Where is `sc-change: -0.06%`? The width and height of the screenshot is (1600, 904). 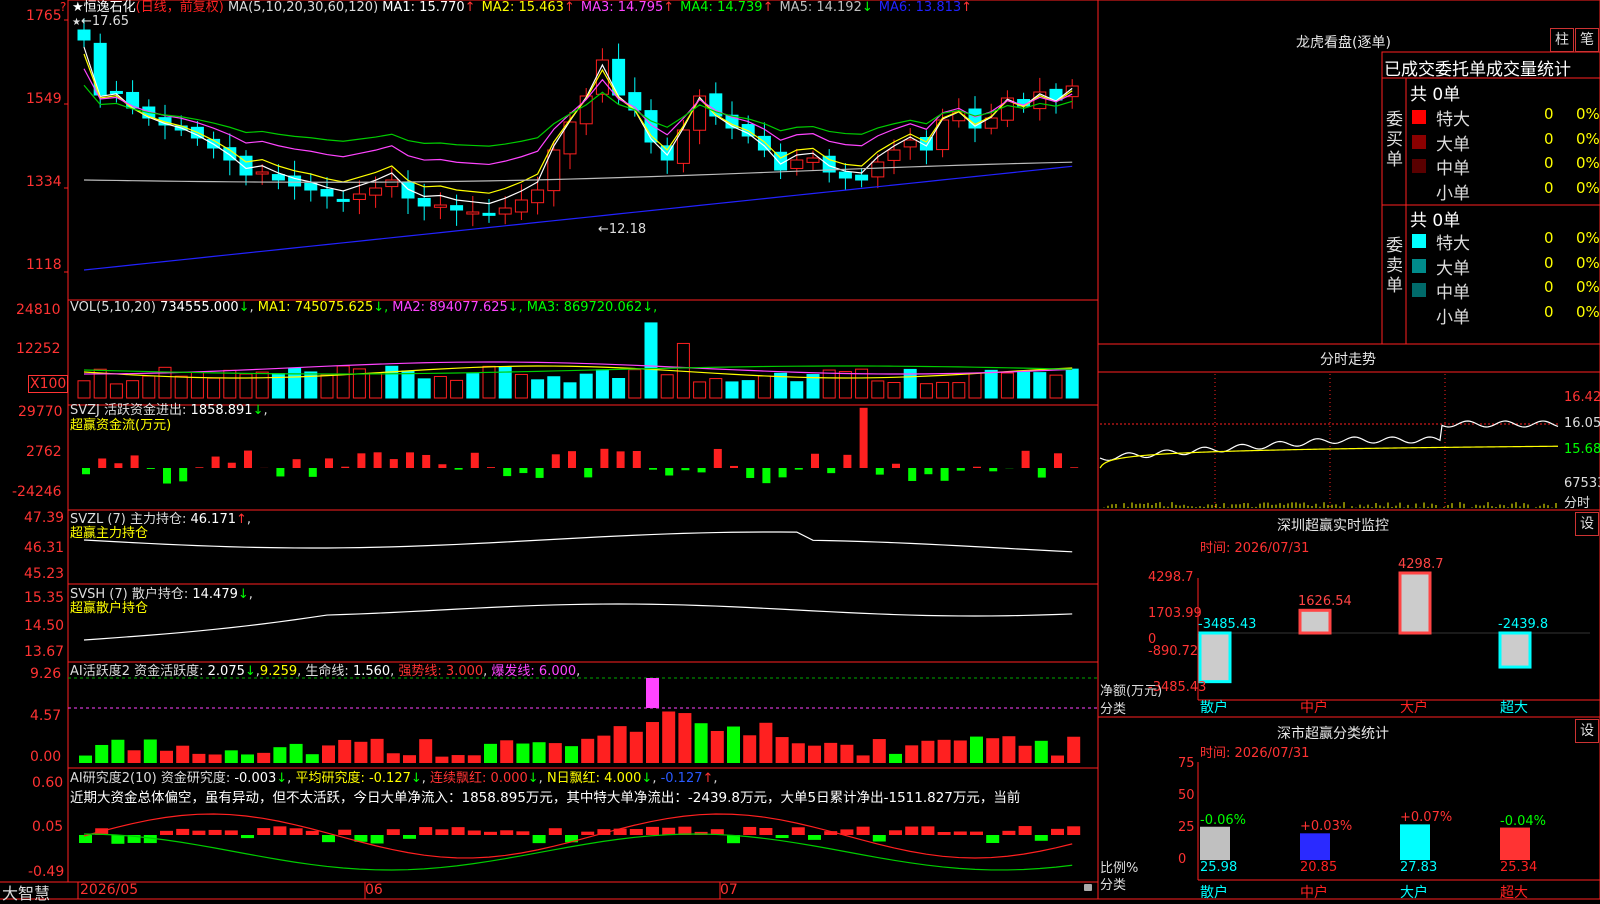 sc-change: -0.06% is located at coordinates (1223, 820).